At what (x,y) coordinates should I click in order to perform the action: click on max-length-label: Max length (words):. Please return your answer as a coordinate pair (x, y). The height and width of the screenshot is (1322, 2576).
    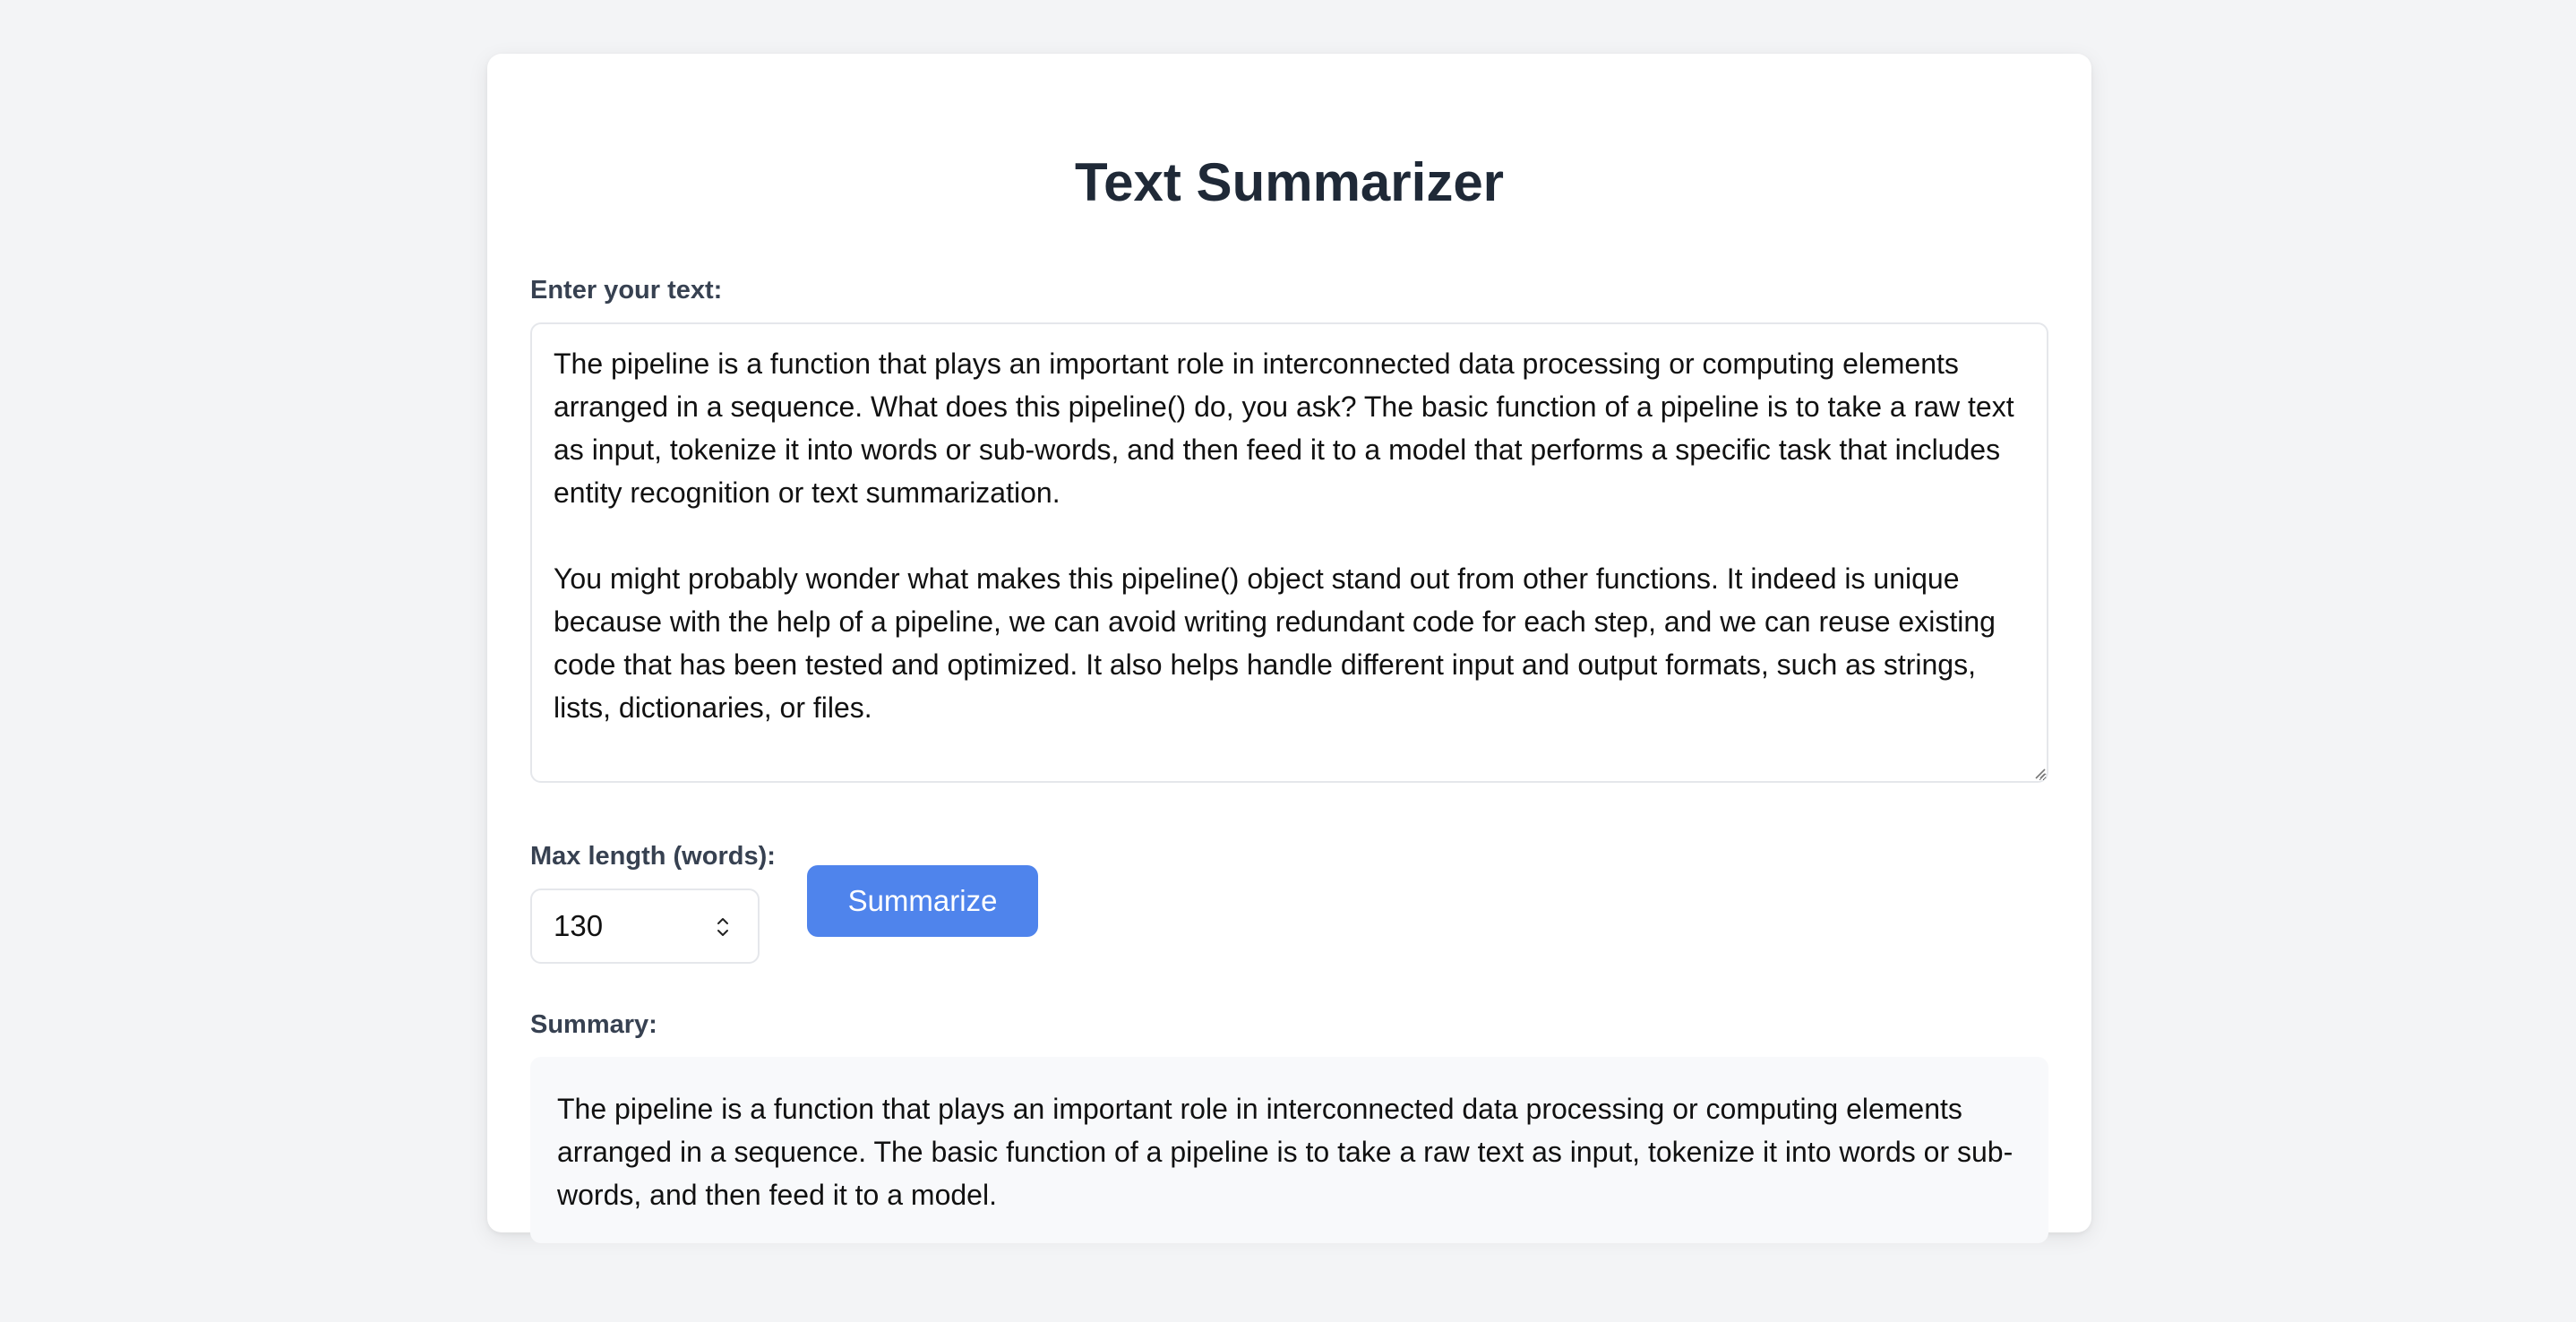
    Looking at the image, I should click on (653, 857).